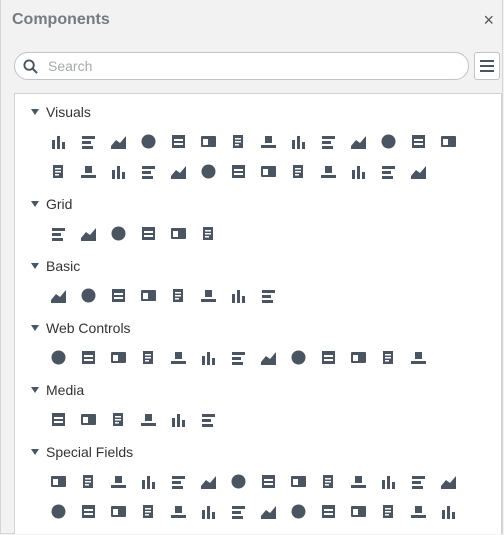  Describe the element at coordinates (148, 481) in the screenshot. I see `modified-time-icon` at that location.